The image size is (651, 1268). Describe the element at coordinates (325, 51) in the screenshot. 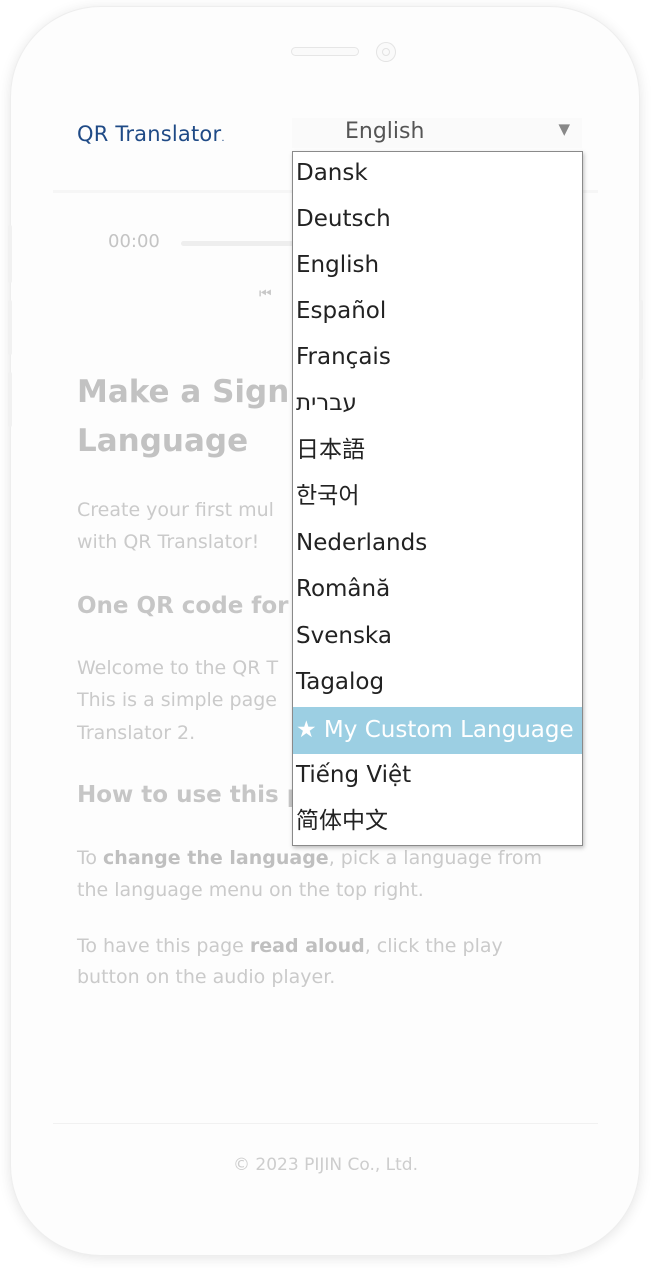

I see `phone-speaker` at that location.